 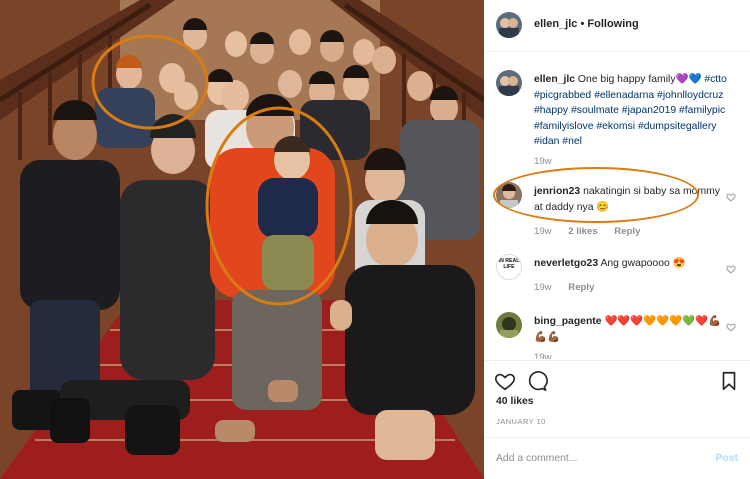 What do you see at coordinates (566, 263) in the screenshot?
I see `comment-username: neverletgo23` at bounding box center [566, 263].